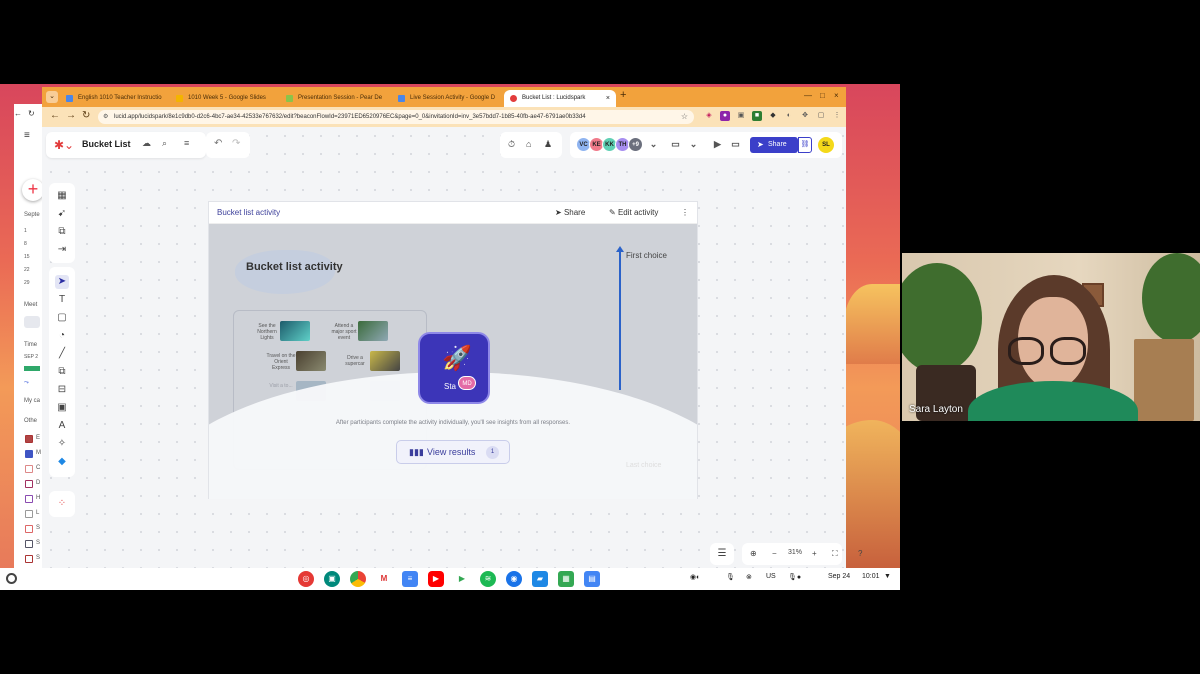 Image resolution: width=1200 pixels, height=674 pixels. What do you see at coordinates (55, 115) in the screenshot?
I see `back-icon: ←` at bounding box center [55, 115].